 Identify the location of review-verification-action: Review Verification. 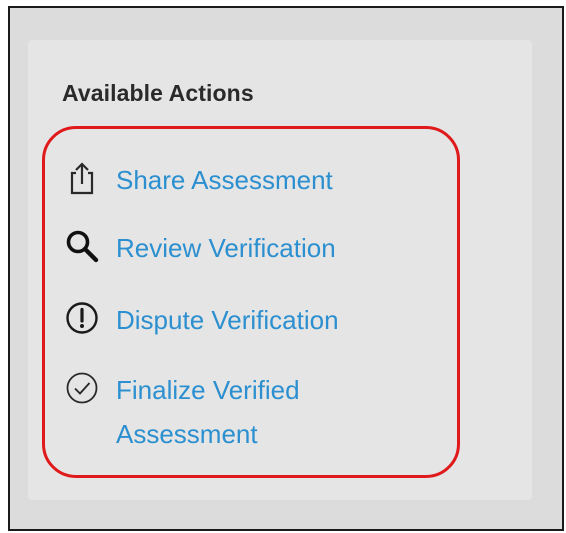
(199, 248).